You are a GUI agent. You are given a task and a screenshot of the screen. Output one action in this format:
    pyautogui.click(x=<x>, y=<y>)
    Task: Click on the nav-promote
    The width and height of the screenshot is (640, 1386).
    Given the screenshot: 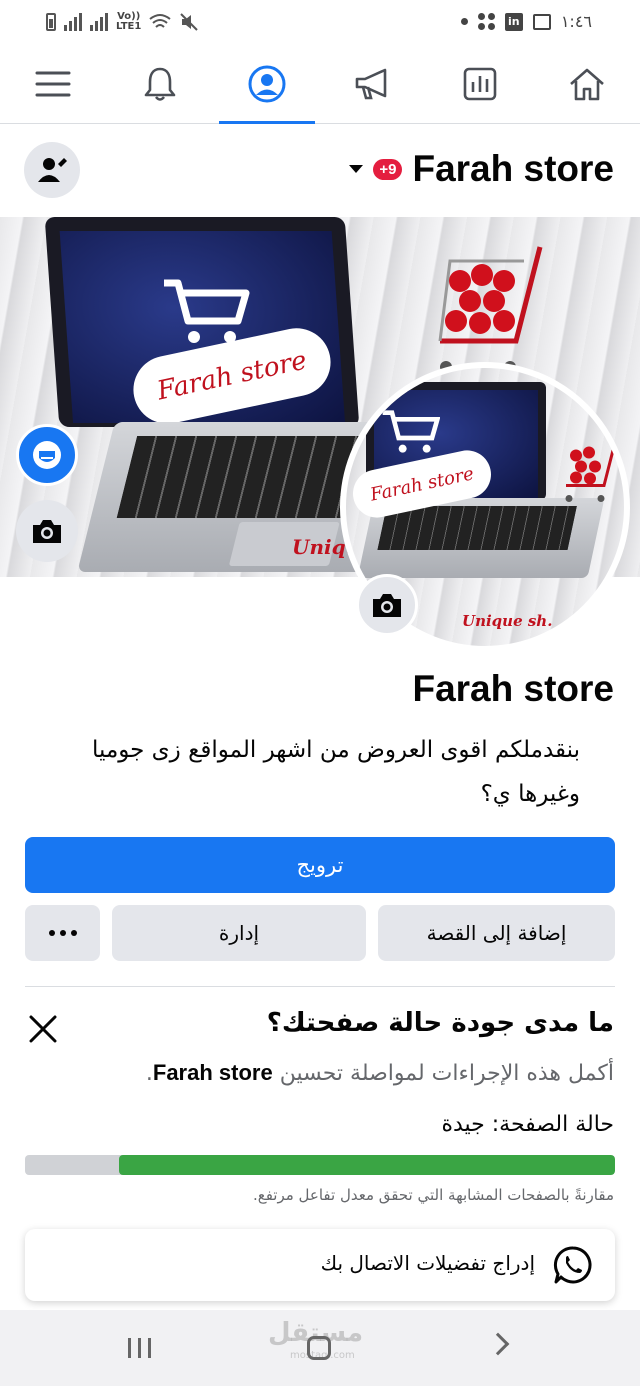 What is the action you would take?
    pyautogui.click(x=373, y=84)
    